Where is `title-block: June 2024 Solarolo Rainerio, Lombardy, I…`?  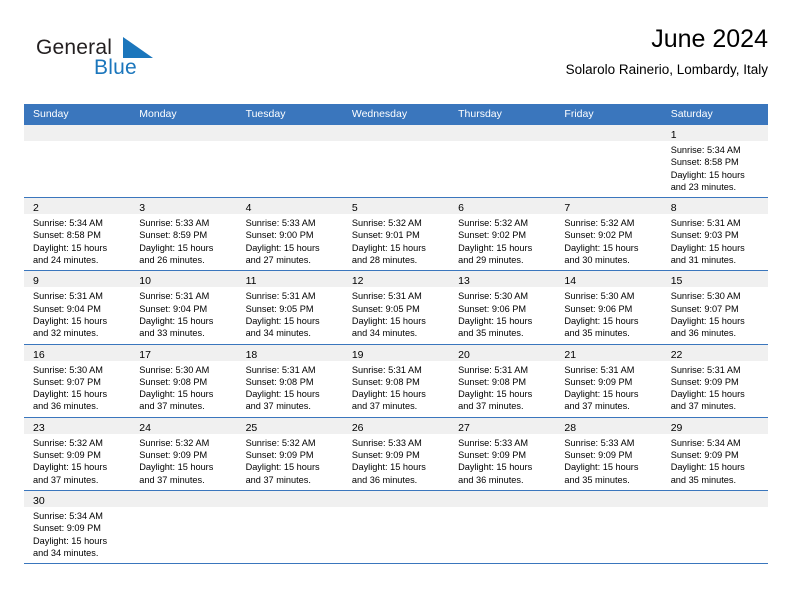 title-block: June 2024 Solarolo Rainerio, Lombardy, I… is located at coordinates (667, 52).